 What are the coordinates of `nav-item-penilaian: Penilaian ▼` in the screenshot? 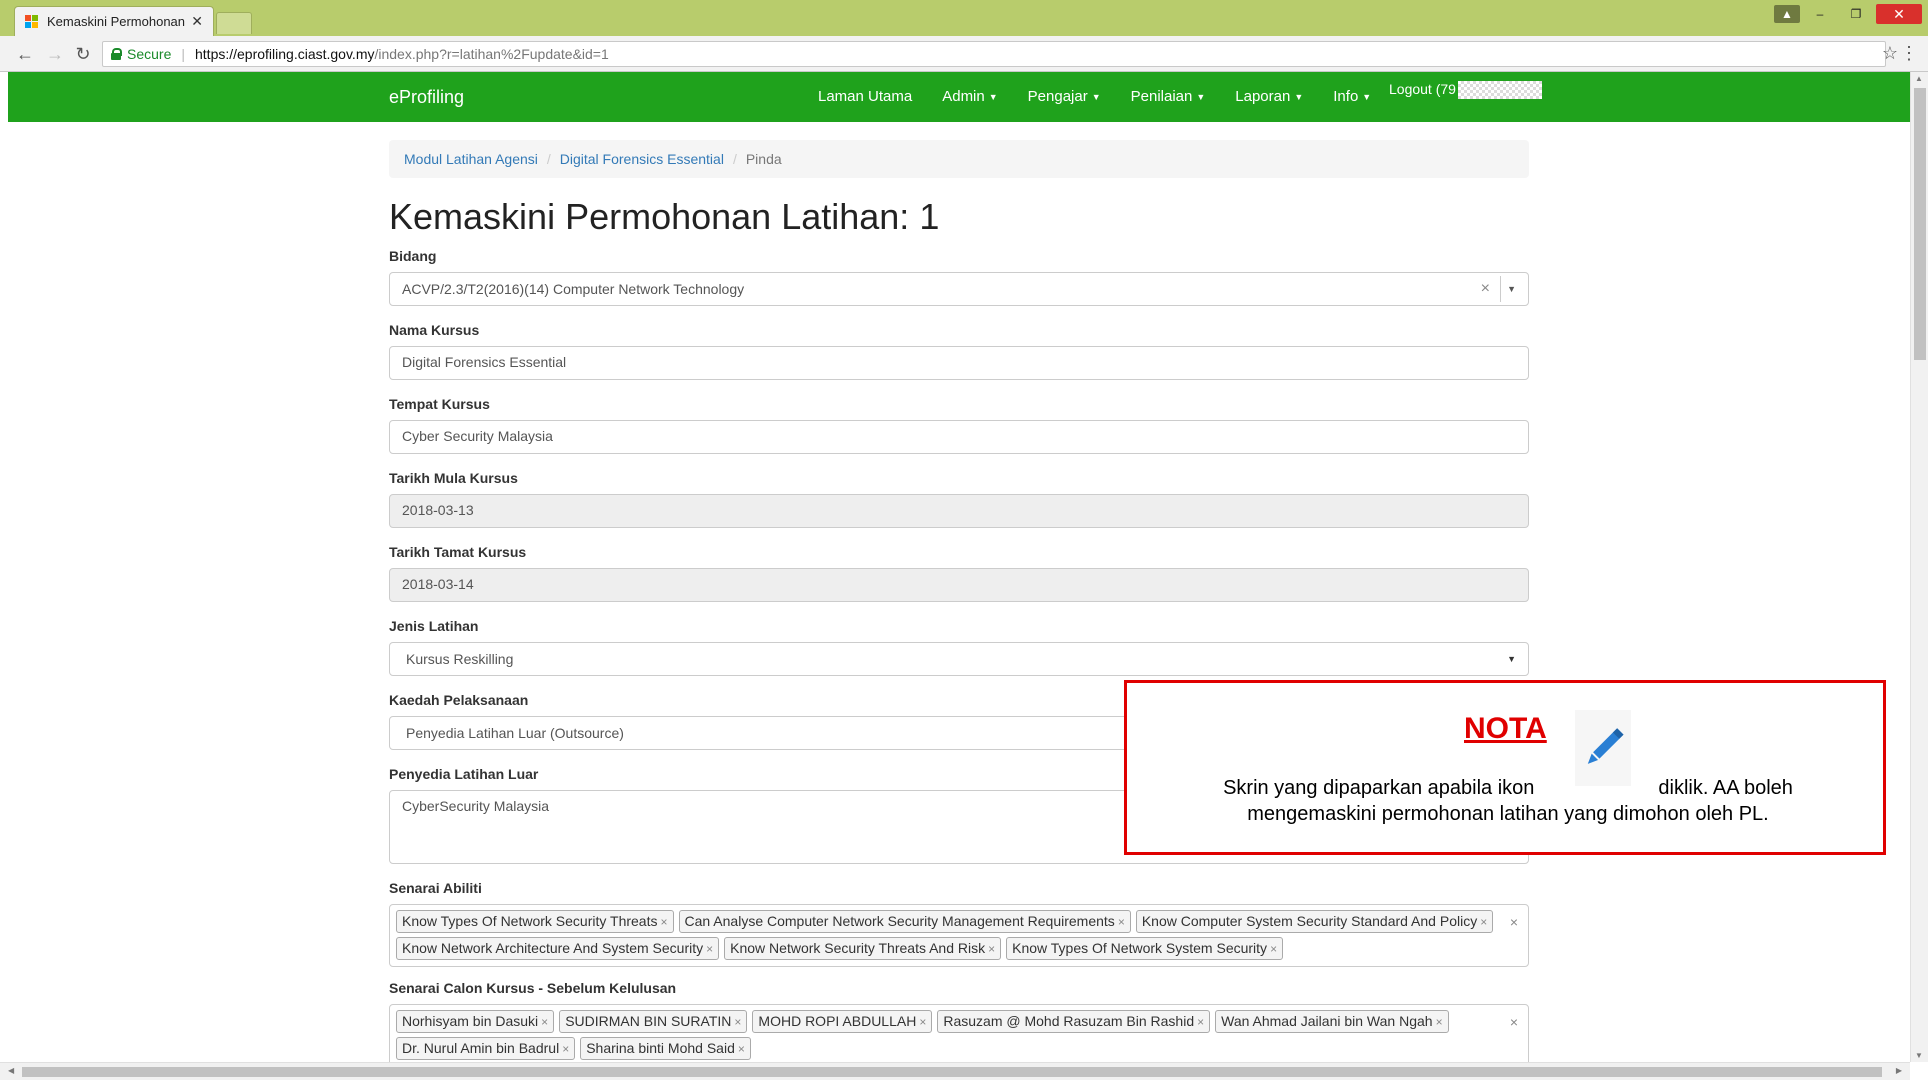 It's located at (1168, 96).